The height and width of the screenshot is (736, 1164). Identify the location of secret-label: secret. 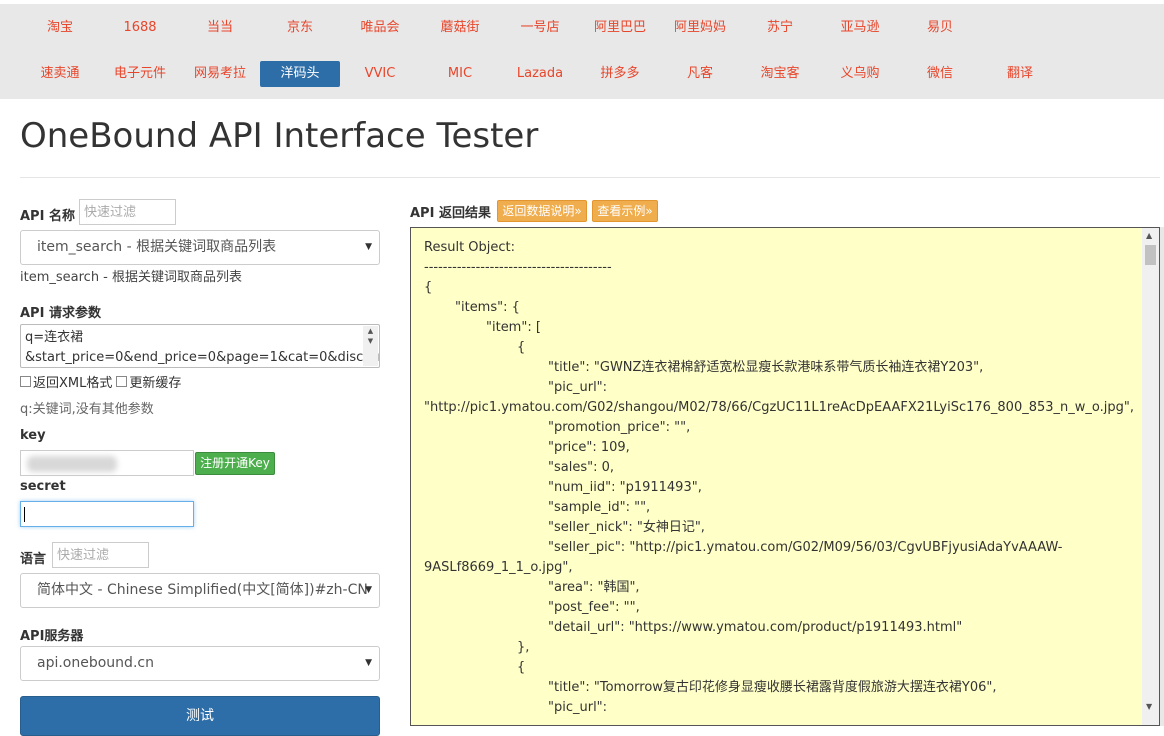
(43, 486).